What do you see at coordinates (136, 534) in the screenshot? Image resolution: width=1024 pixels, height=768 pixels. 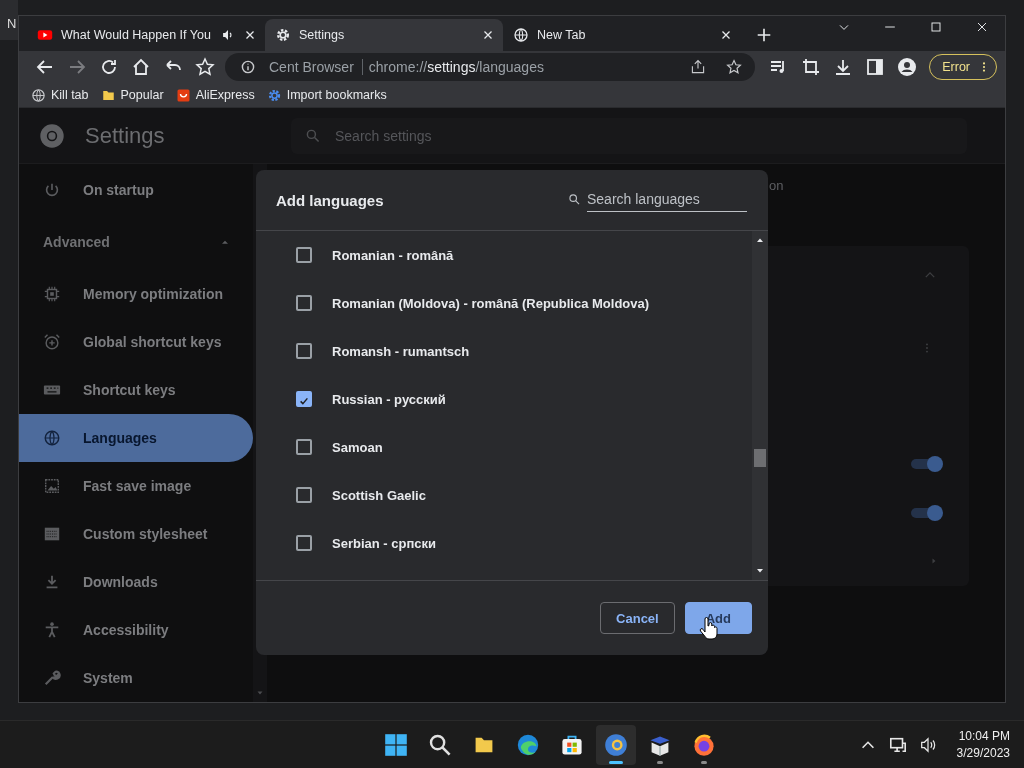 I see `sidebar-item: Custom stylesheet` at bounding box center [136, 534].